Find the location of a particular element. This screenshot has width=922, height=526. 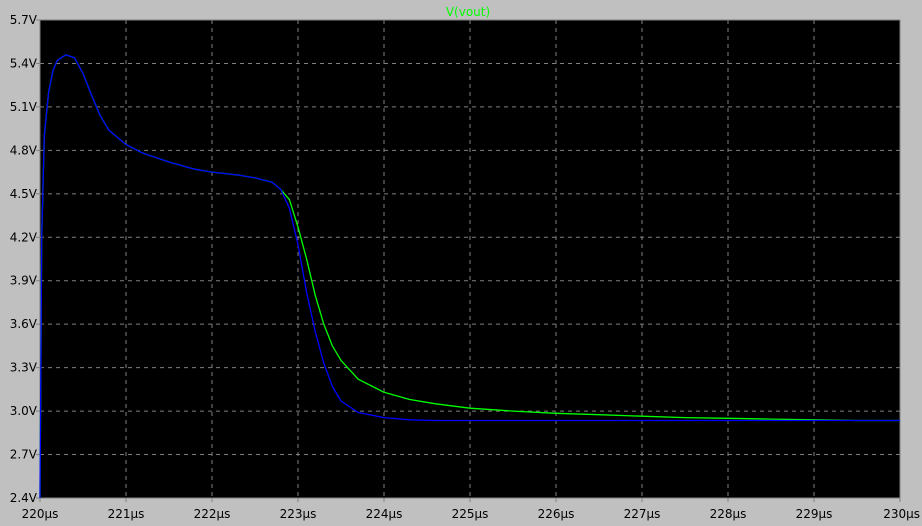

chart-title: V(vout) is located at coordinates (468, 12).